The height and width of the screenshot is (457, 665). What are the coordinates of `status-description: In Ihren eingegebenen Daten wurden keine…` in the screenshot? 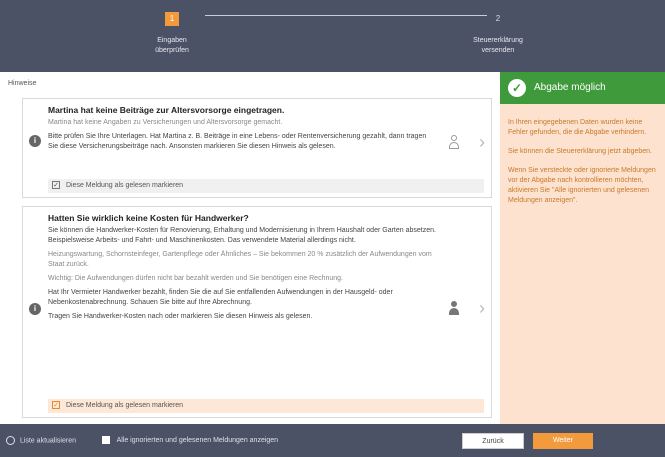 It's located at (583, 166).